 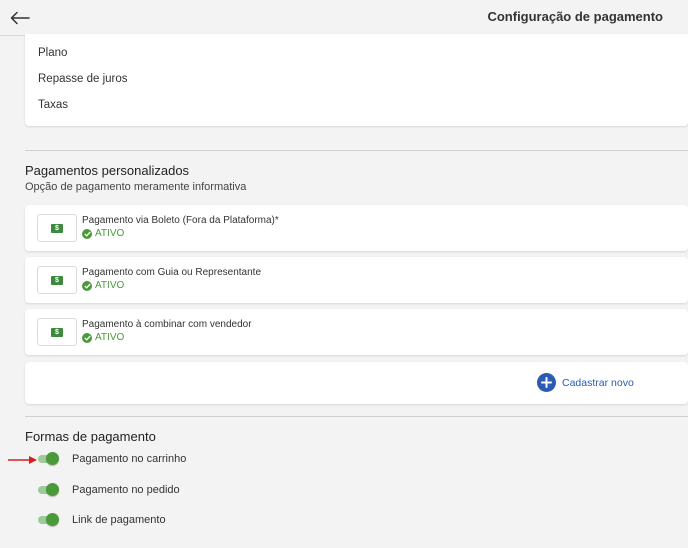 I want to click on plan-item: Plano, so click(x=52, y=53).